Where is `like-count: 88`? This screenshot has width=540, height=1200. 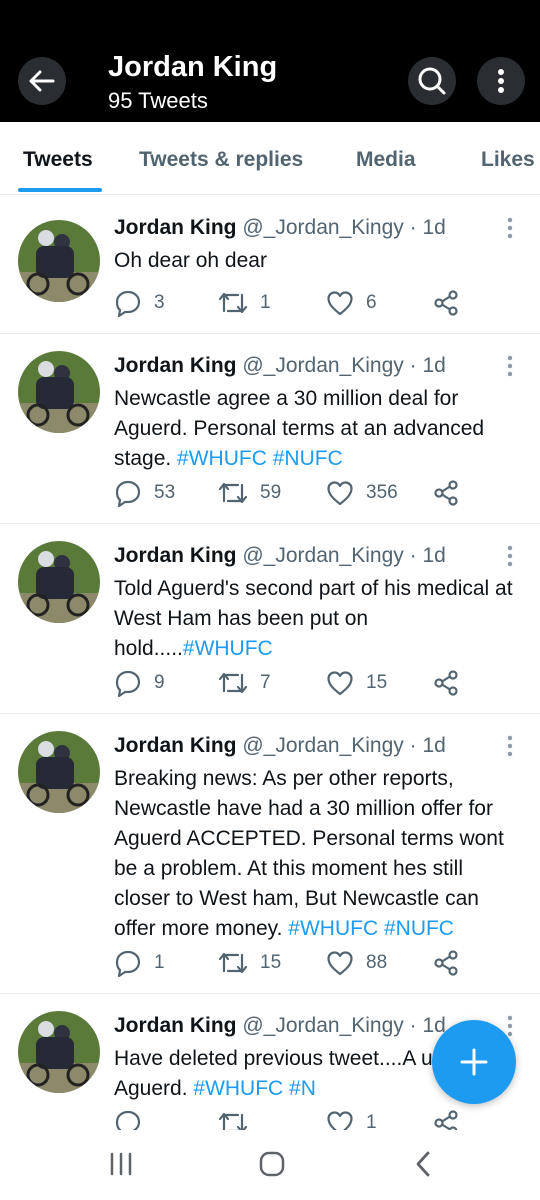 like-count: 88 is located at coordinates (377, 962).